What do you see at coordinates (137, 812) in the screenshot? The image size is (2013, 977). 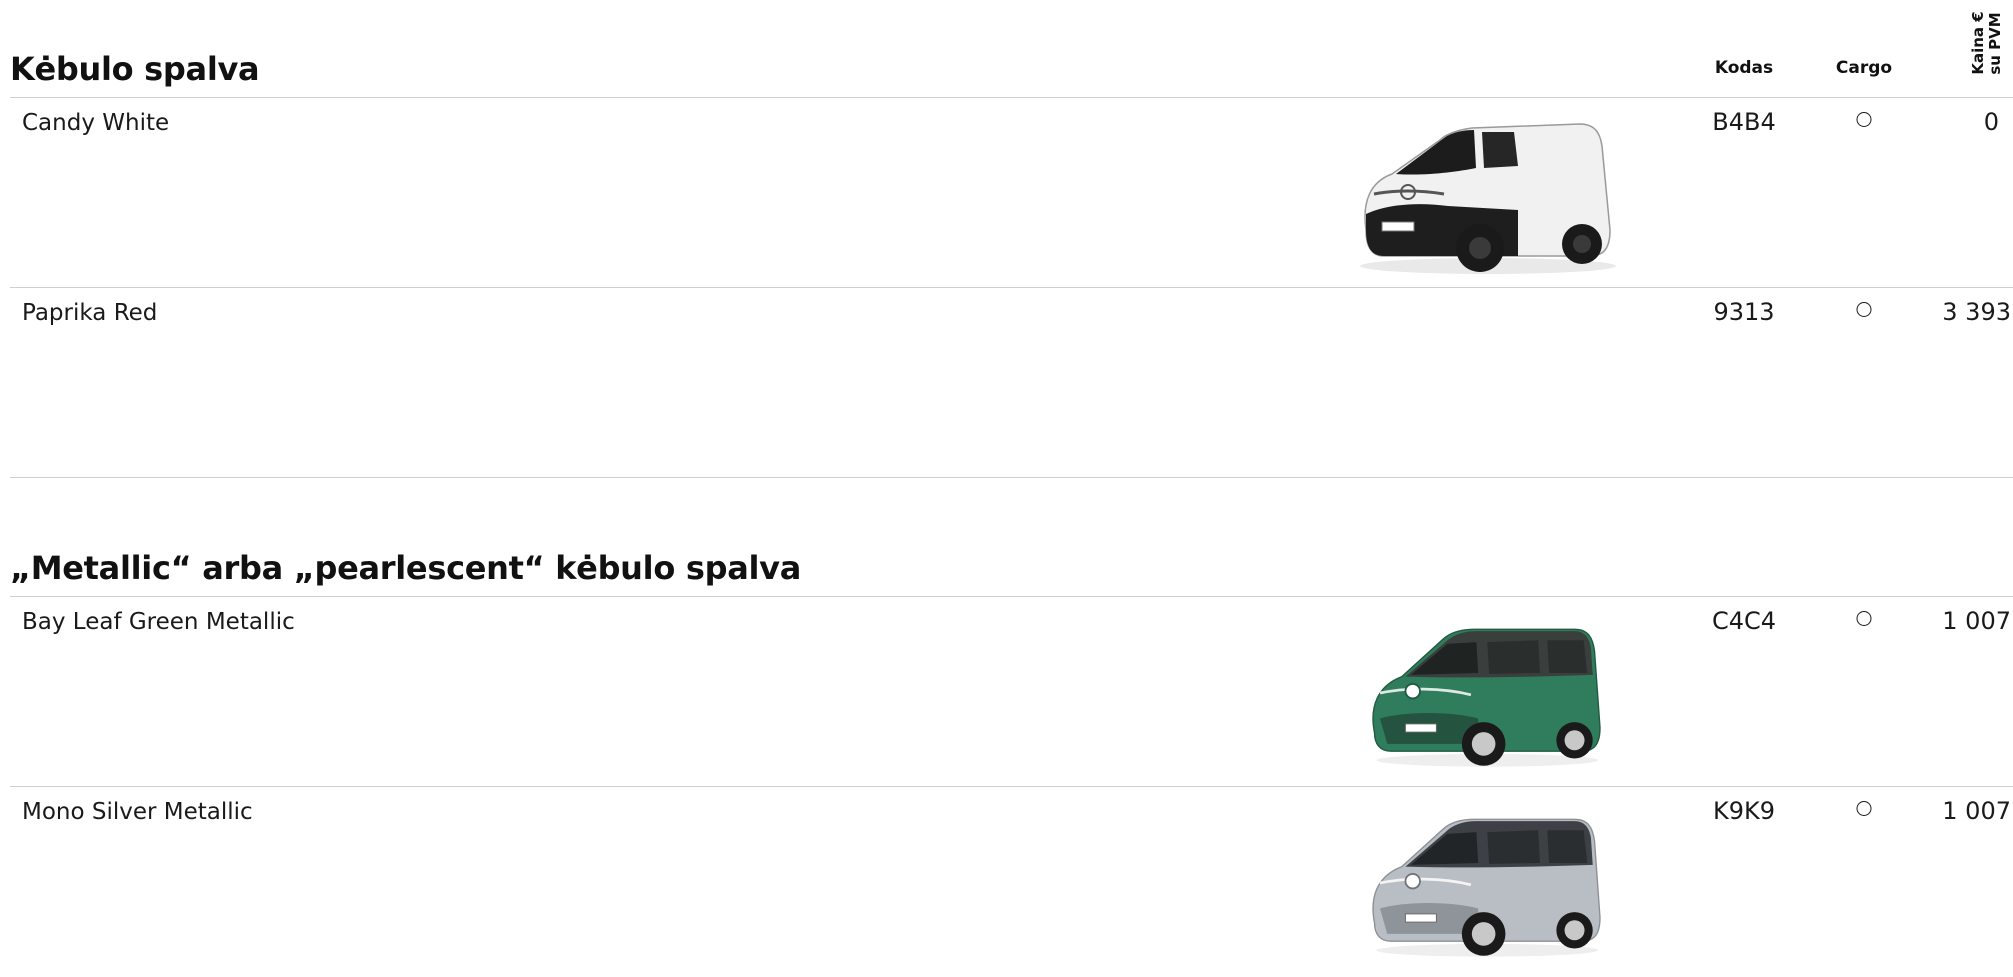 I see `color-name: Mono Silver Metallic` at bounding box center [137, 812].